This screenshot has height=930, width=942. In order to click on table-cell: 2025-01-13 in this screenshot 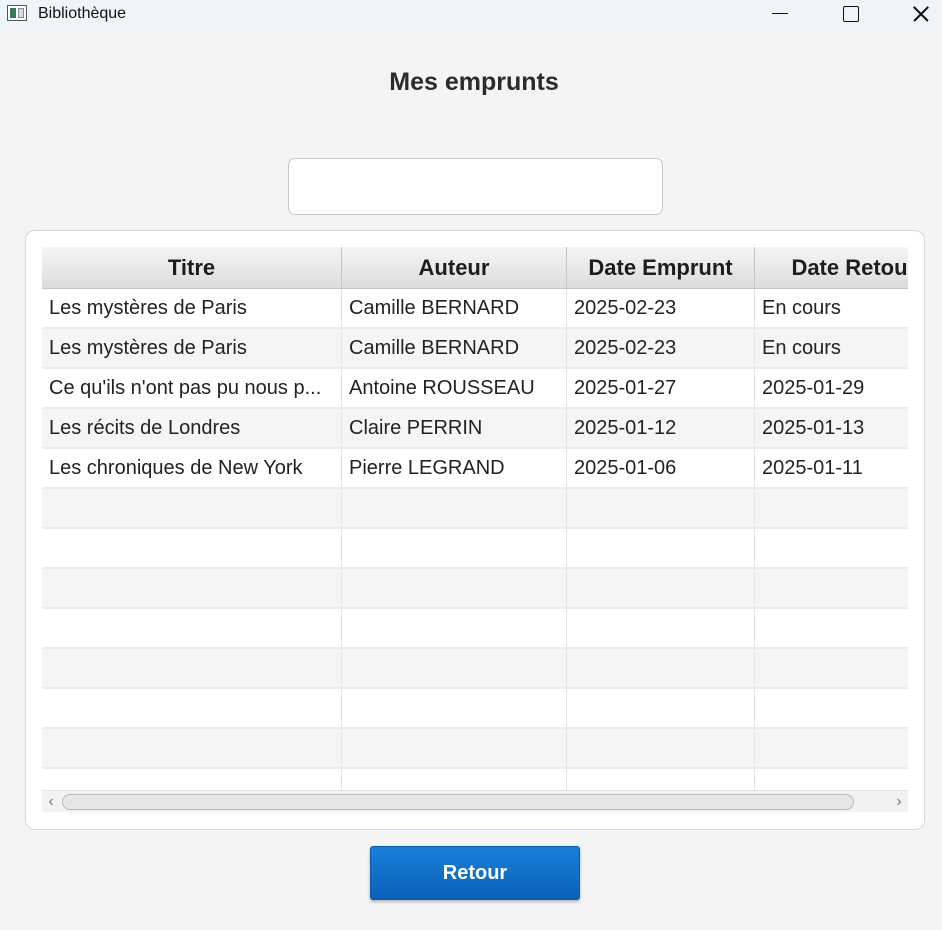, I will do `click(831, 428)`.